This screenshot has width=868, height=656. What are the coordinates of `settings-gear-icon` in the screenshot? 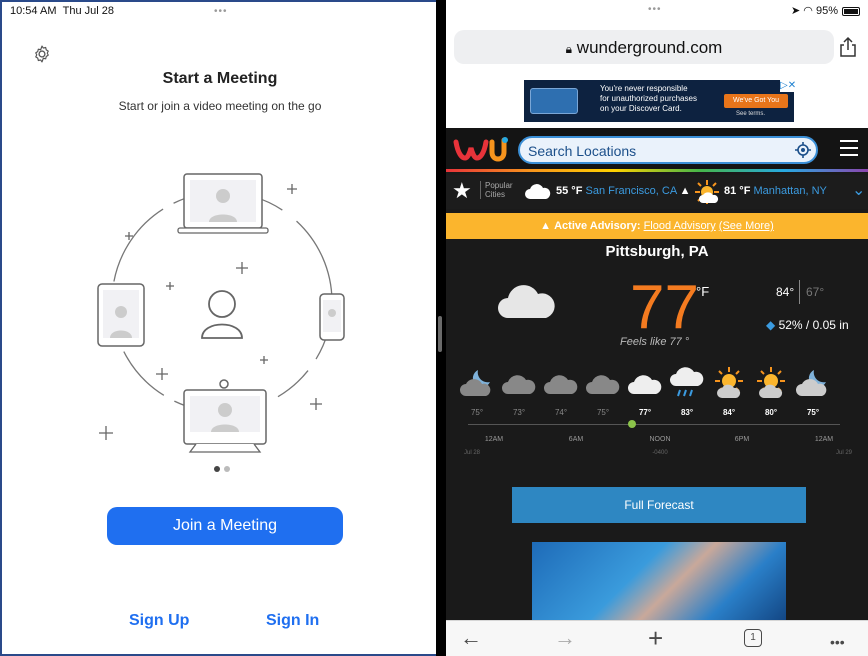 It's located at (42, 54).